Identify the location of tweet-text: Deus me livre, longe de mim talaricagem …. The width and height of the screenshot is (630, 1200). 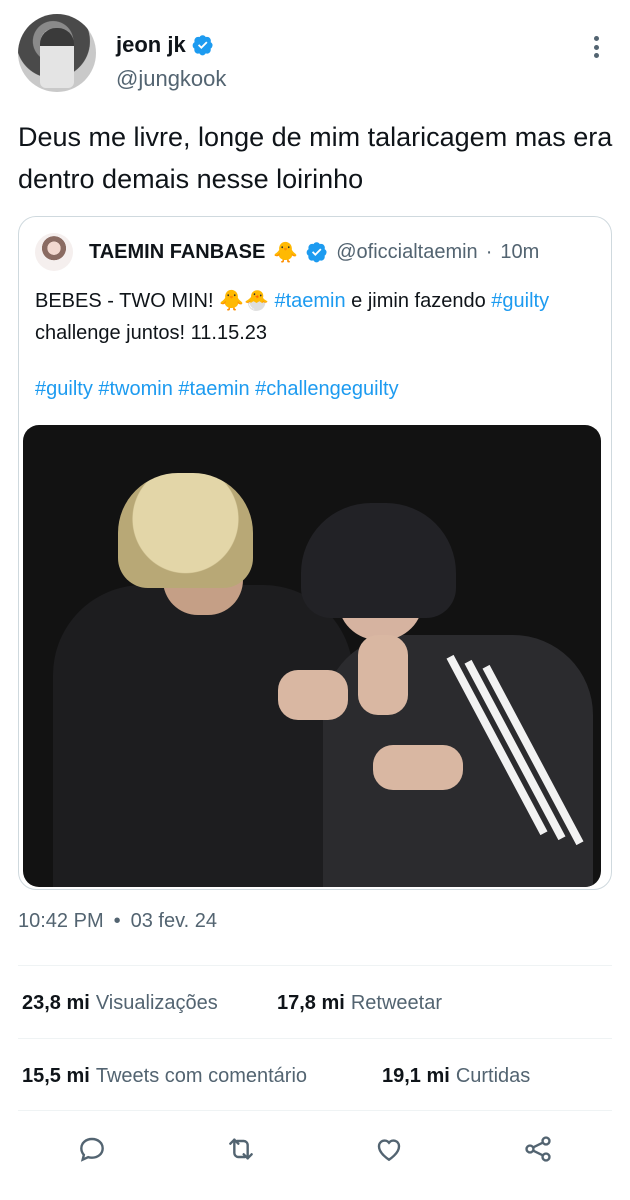
(315, 158).